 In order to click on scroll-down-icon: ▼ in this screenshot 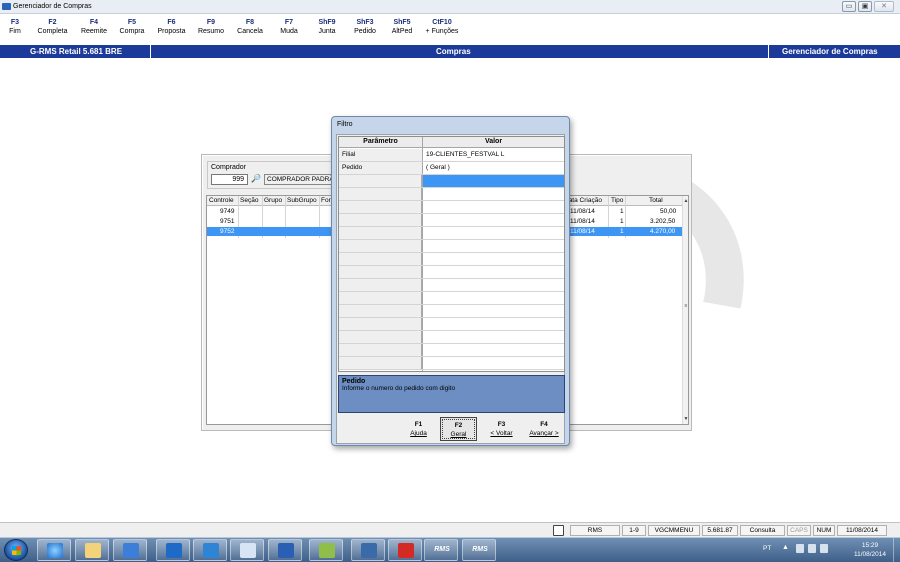, I will do `click(685, 419)`.